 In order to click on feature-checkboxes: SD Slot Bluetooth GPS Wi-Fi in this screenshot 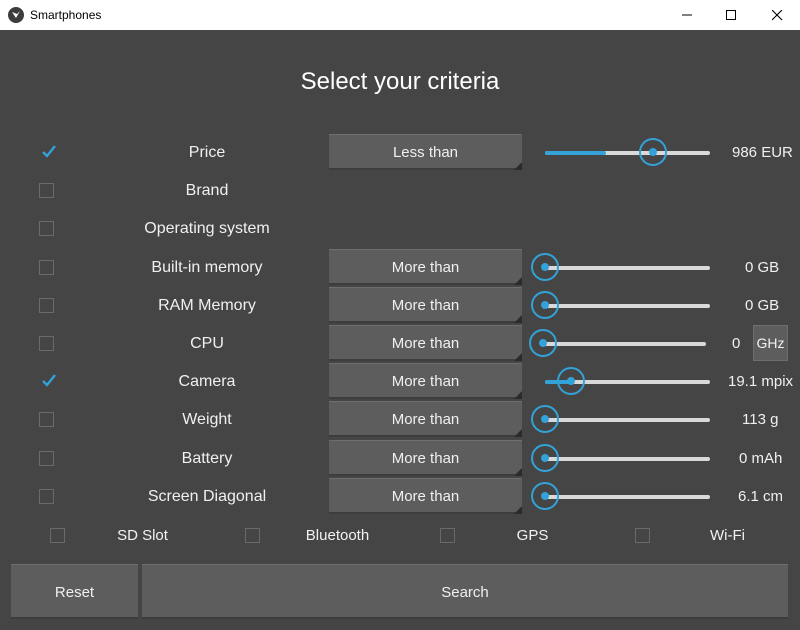, I will do `click(400, 535)`.